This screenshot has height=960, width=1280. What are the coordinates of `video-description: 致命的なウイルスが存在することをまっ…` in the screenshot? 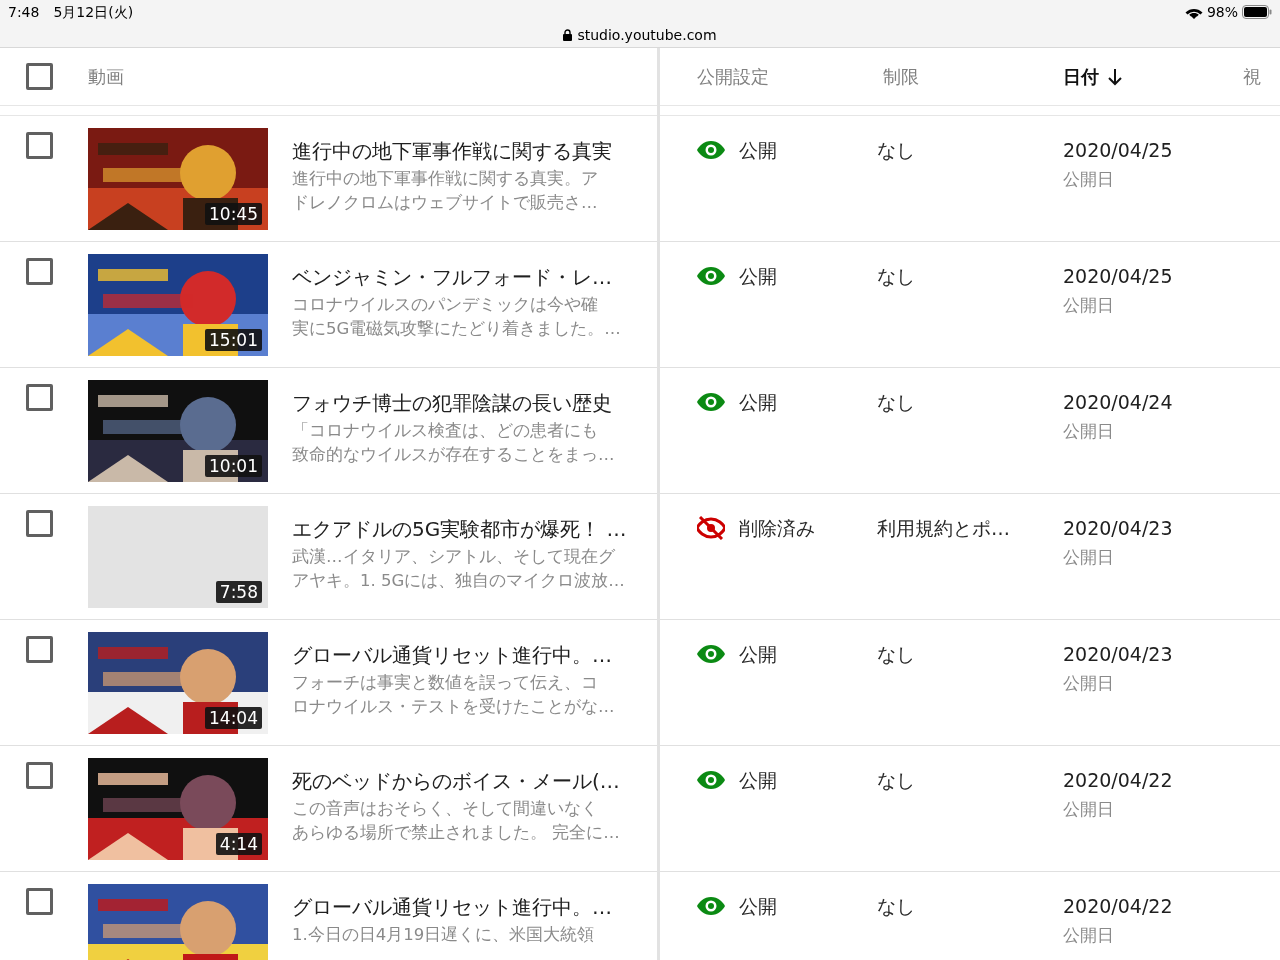 It's located at (453, 455).